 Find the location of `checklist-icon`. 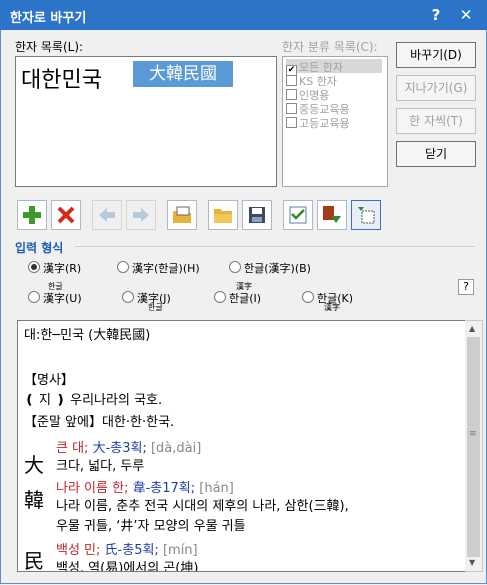

checklist-icon is located at coordinates (298, 215).